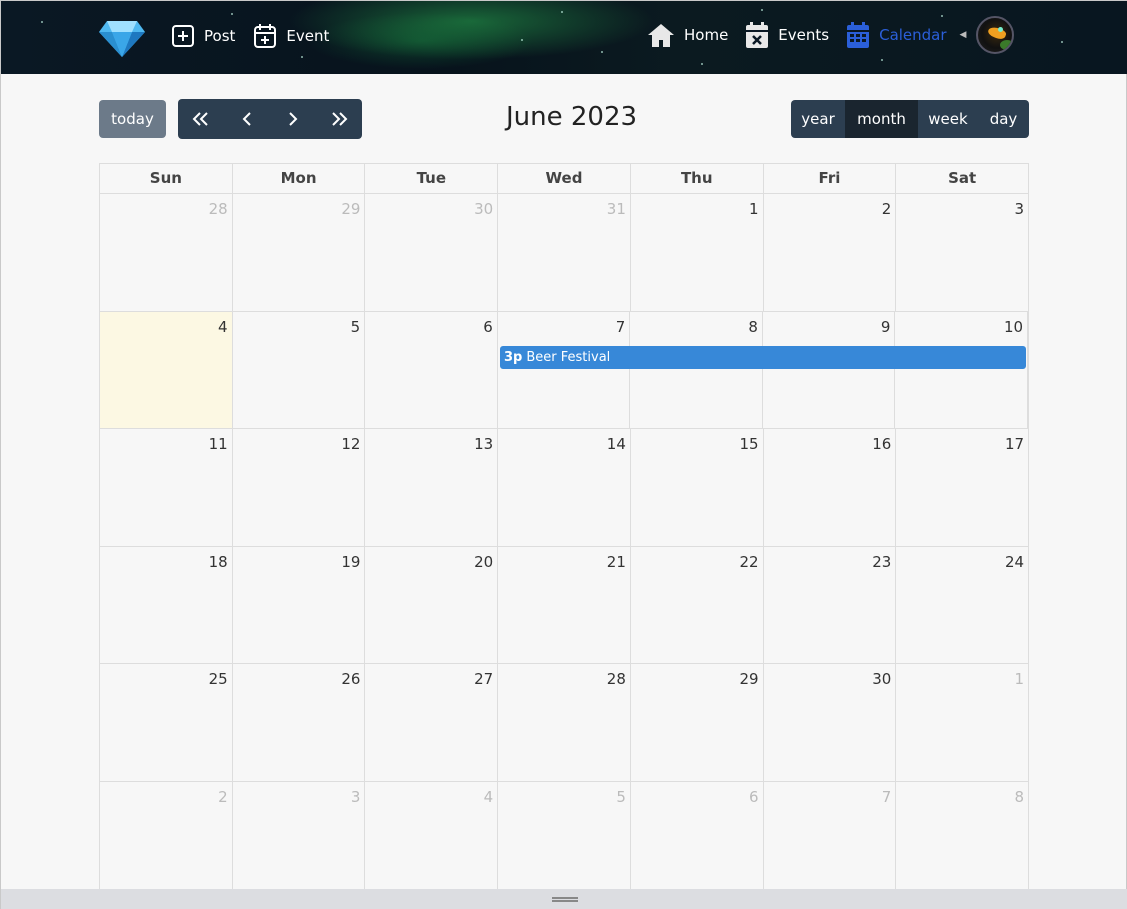  I want to click on day-number: 25, so click(218, 679).